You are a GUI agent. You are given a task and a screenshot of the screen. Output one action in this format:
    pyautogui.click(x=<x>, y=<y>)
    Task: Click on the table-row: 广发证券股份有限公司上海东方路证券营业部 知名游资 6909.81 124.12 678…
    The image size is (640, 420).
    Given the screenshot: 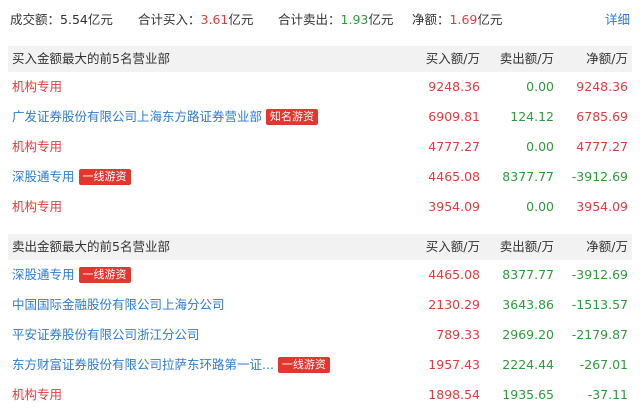 What is the action you would take?
    pyautogui.click(x=320, y=117)
    